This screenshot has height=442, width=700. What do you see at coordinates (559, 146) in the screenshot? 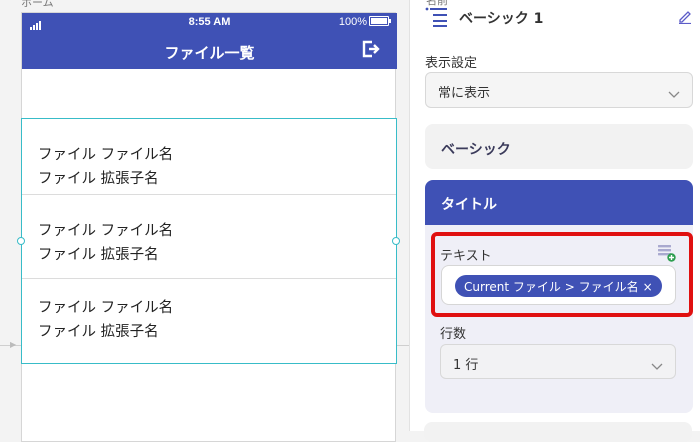
I see `basic-section-card: ベーシック` at bounding box center [559, 146].